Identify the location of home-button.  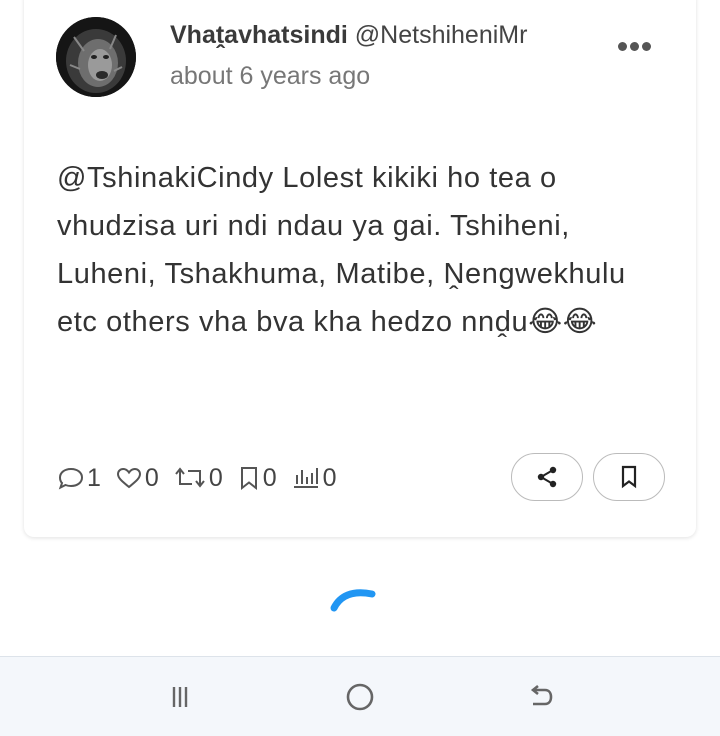
(360, 697).